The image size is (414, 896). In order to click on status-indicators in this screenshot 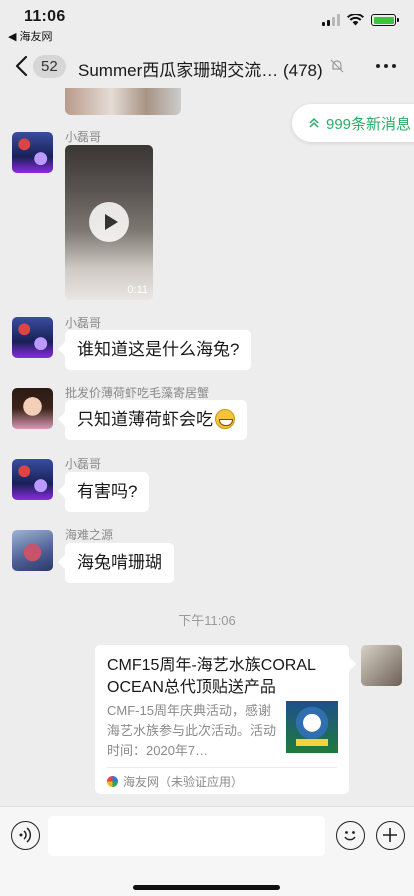, I will do `click(360, 20)`.